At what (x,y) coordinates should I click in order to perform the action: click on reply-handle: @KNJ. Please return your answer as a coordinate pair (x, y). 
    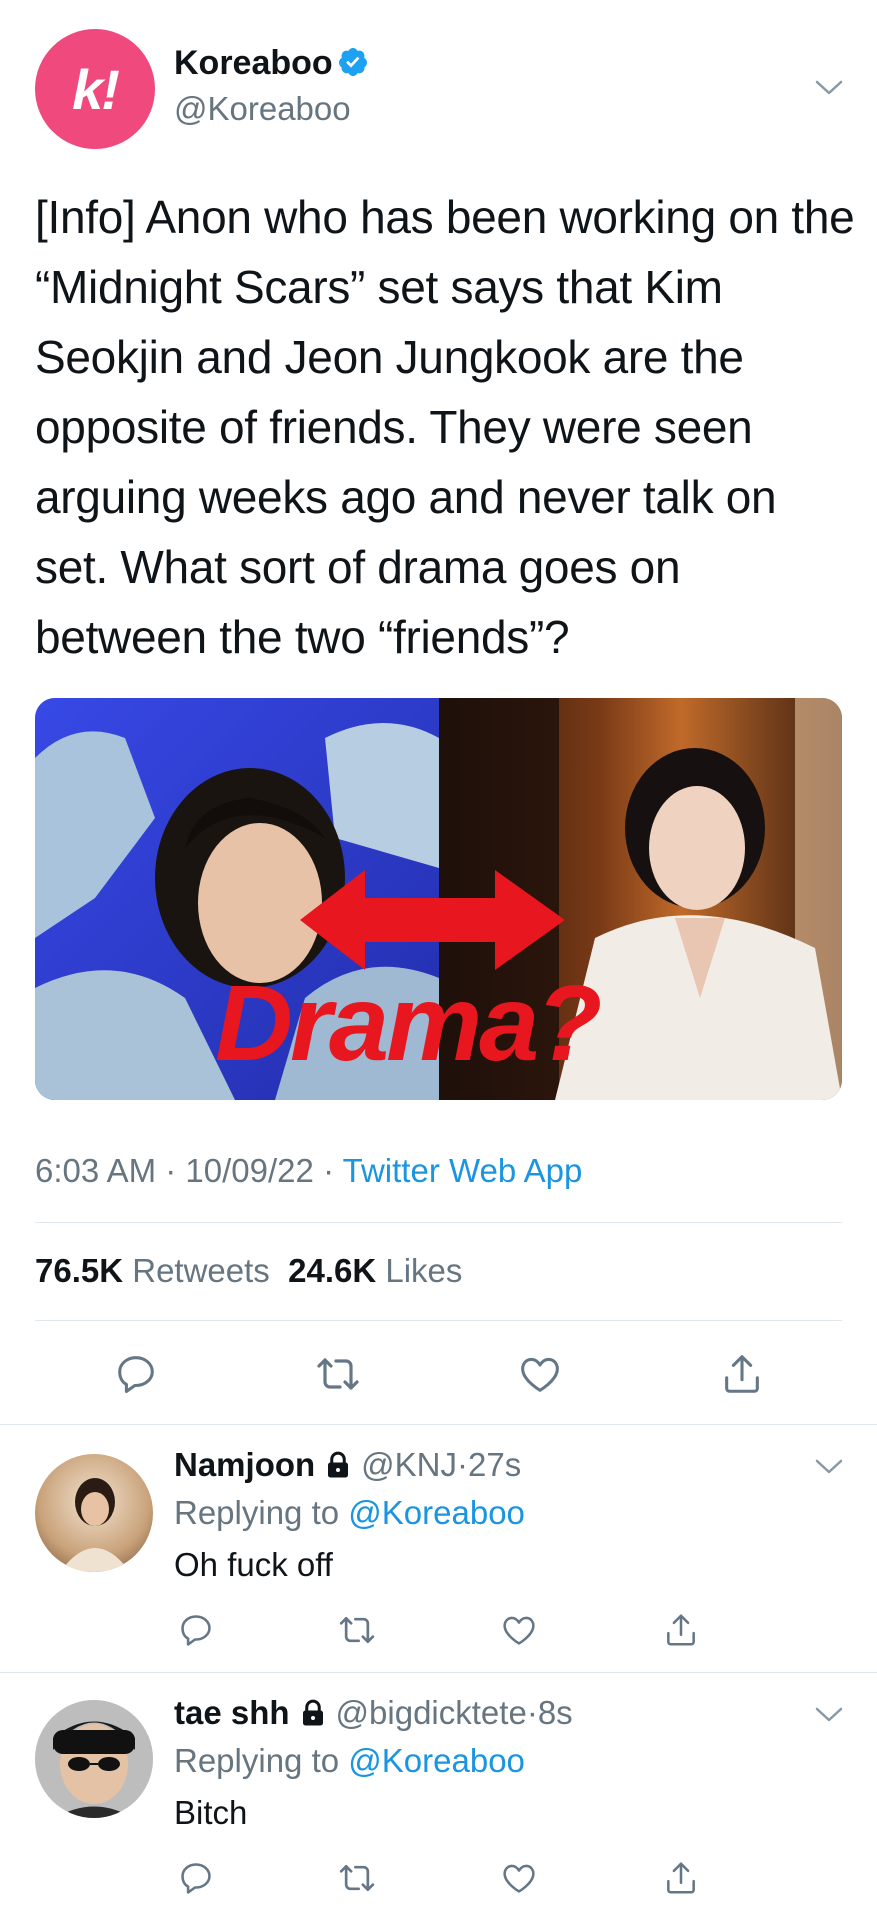
    Looking at the image, I should click on (409, 1464).